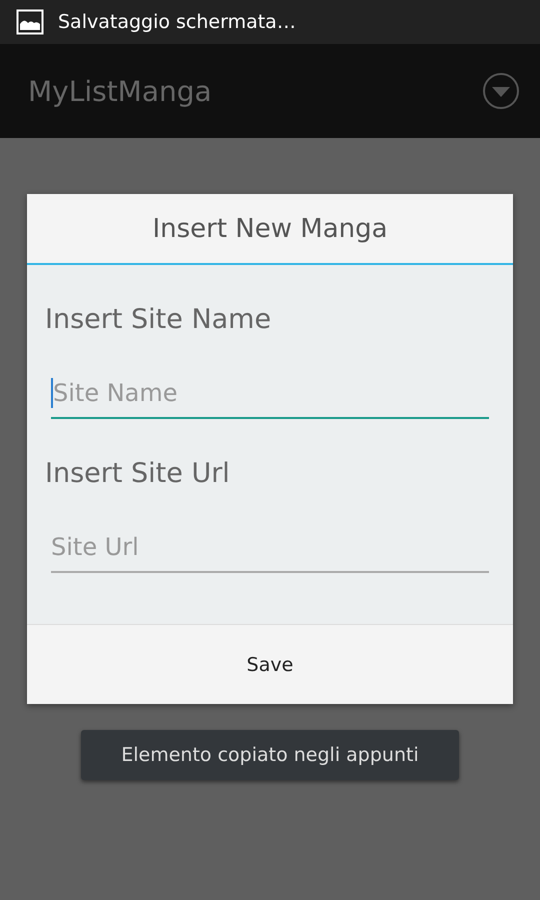 The image size is (540, 900). I want to click on field-label: Insert Site Name, so click(158, 319).